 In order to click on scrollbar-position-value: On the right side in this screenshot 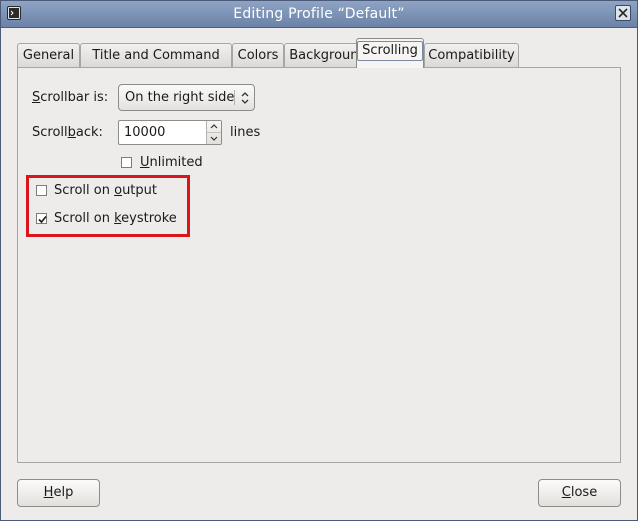, I will do `click(180, 97)`.